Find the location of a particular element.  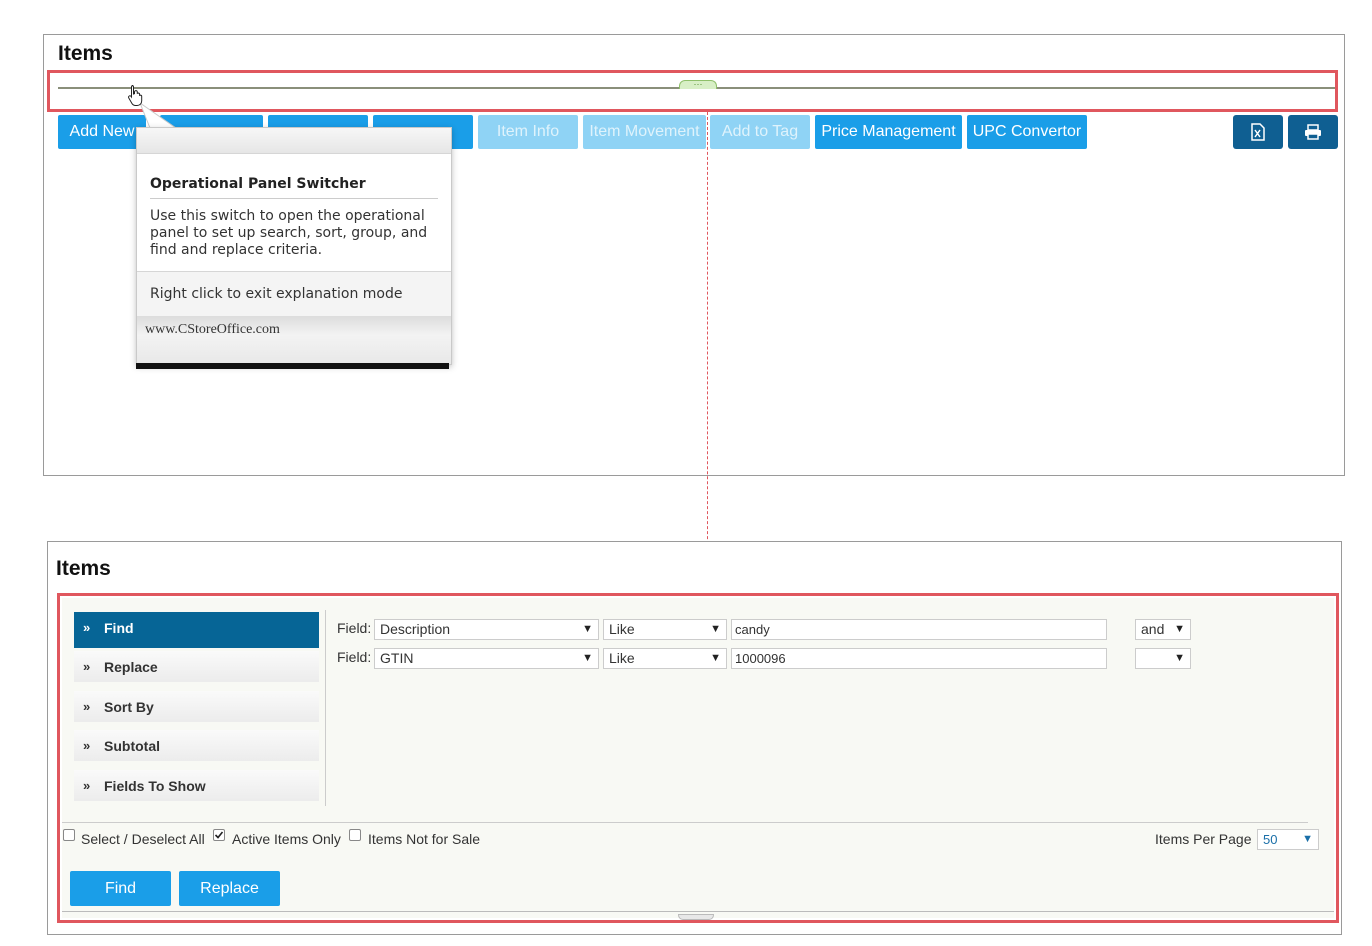

tooltip-footer-text: www.CStoreOffice.com is located at coordinates (212, 329).